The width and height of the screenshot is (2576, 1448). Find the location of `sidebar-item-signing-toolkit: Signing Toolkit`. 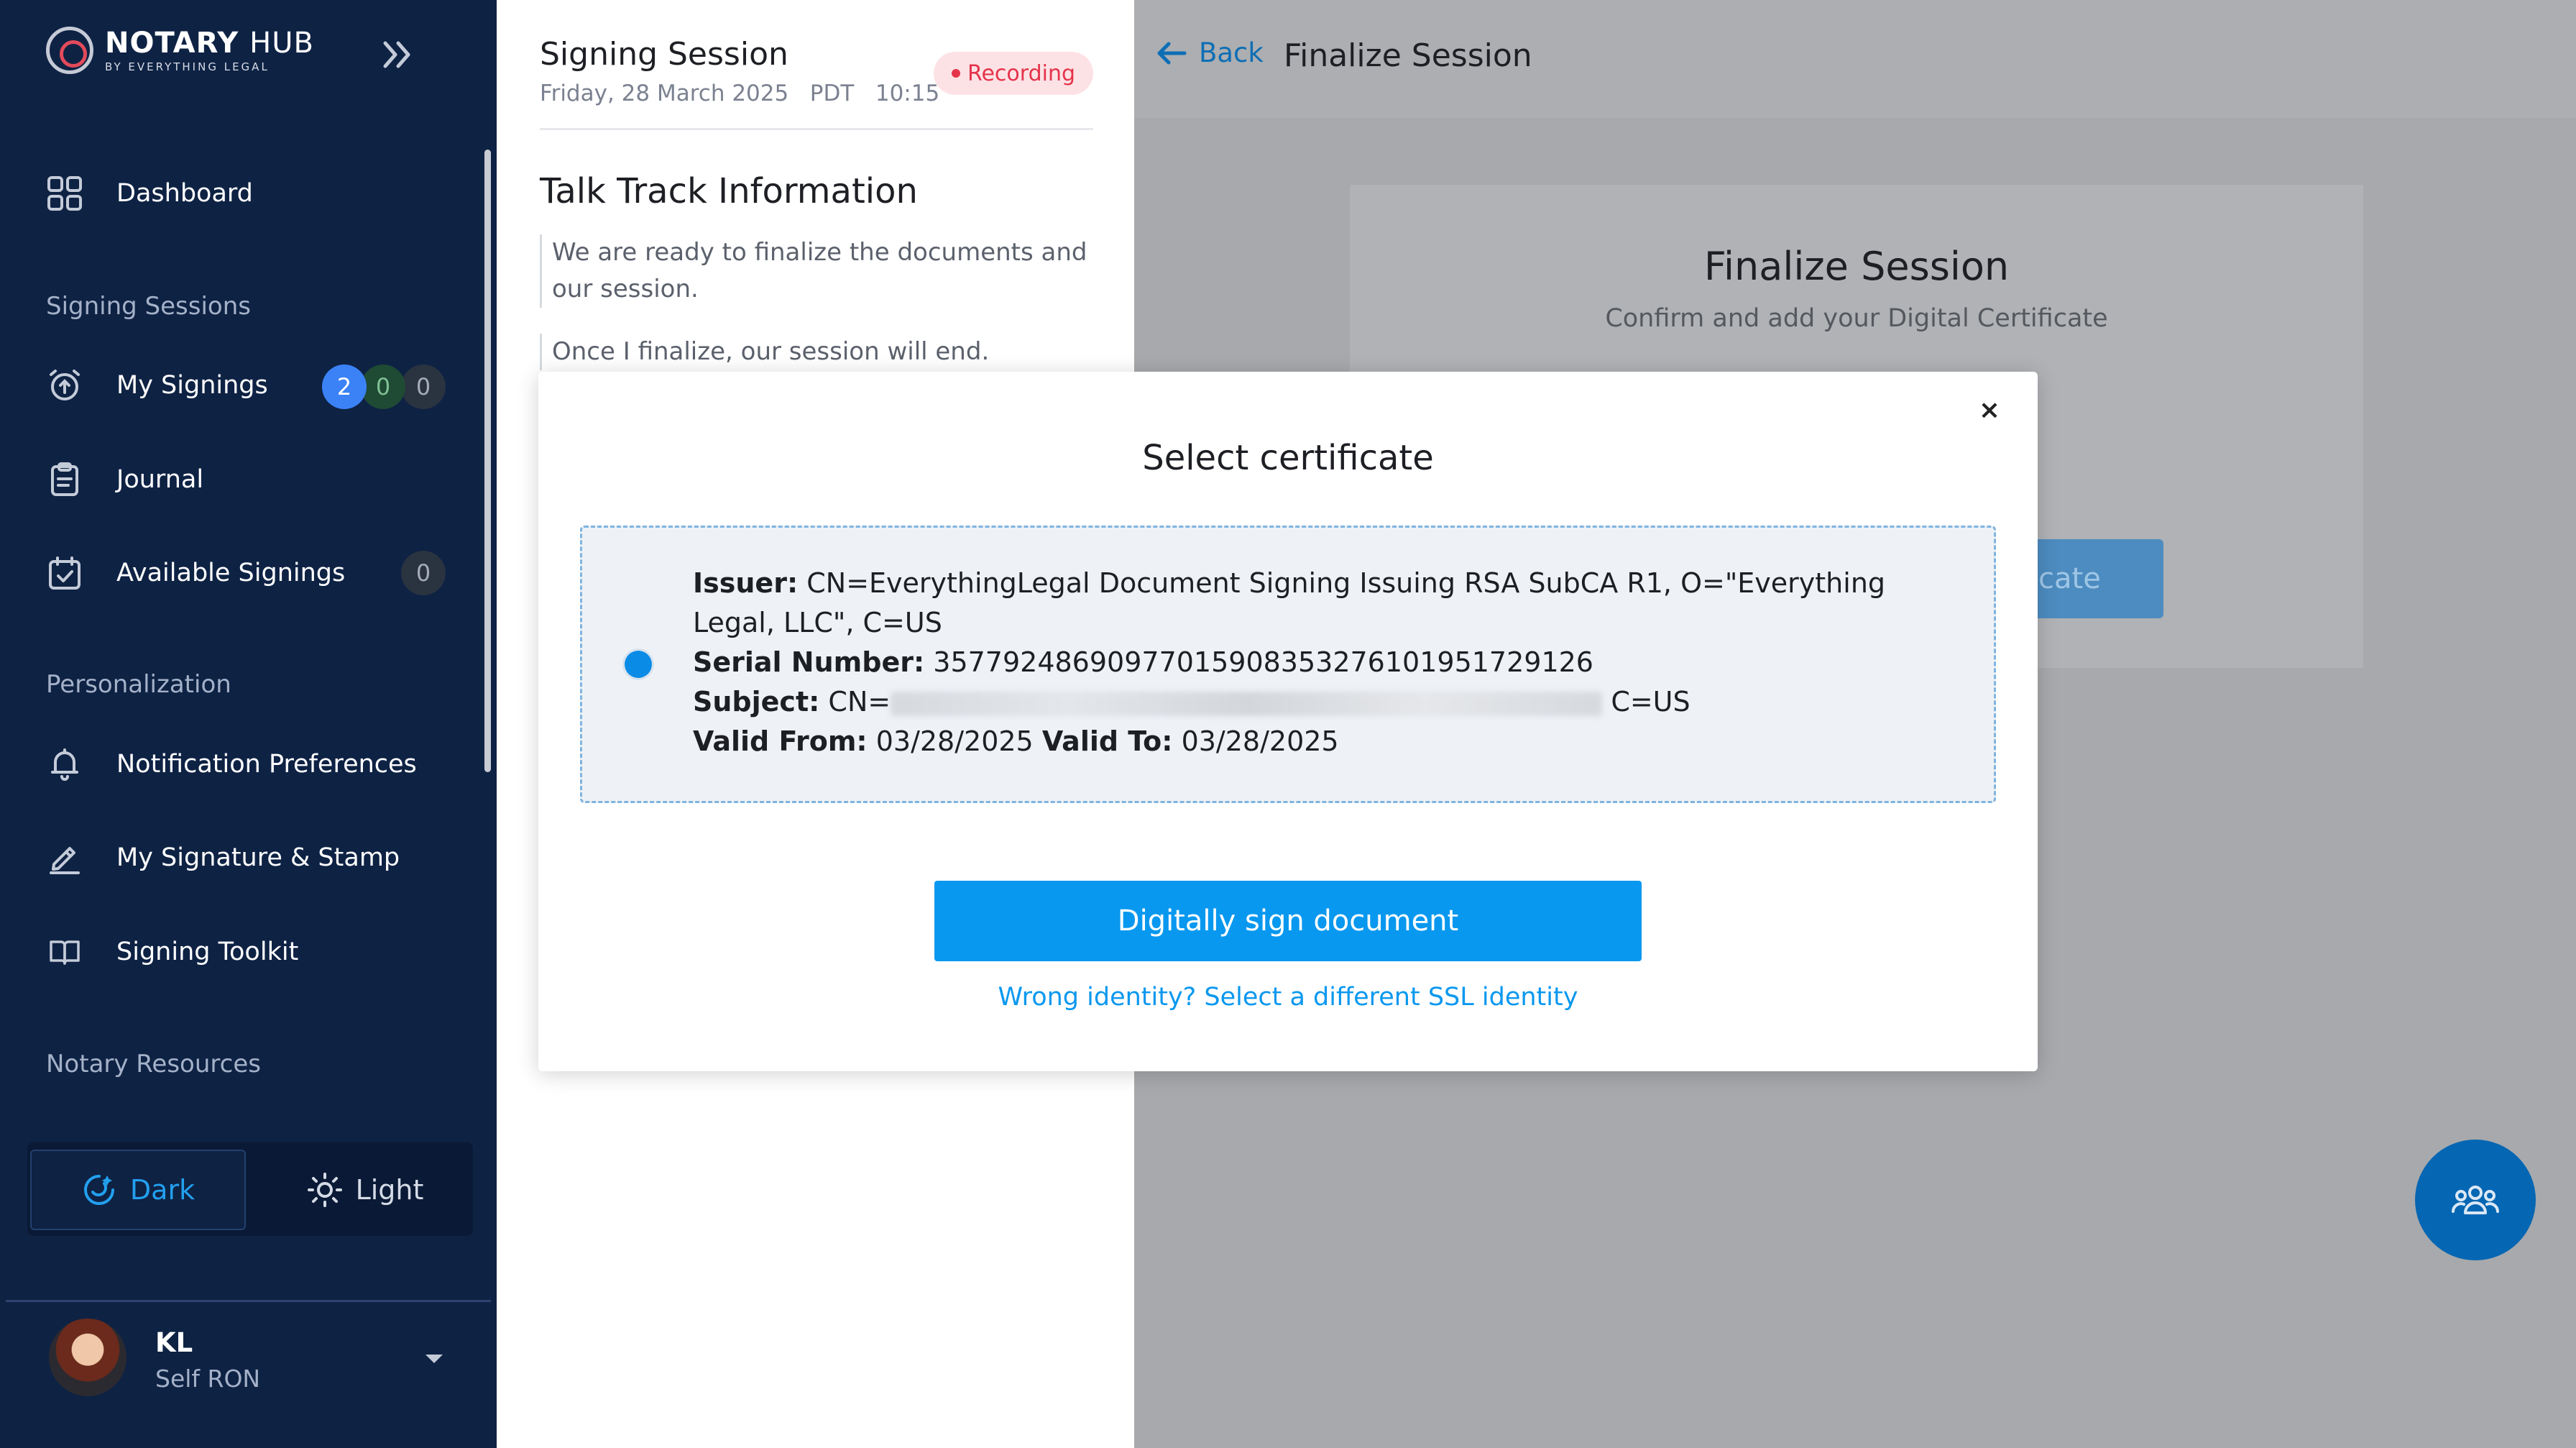

sidebar-item-signing-toolkit: Signing Toolkit is located at coordinates (171, 952).